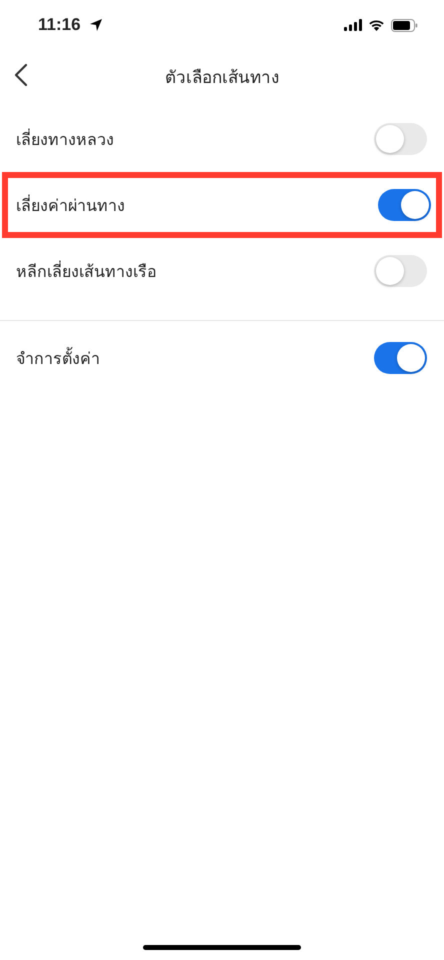 This screenshot has width=444, height=960. What do you see at coordinates (59, 25) in the screenshot?
I see `status-time: 11:16` at bounding box center [59, 25].